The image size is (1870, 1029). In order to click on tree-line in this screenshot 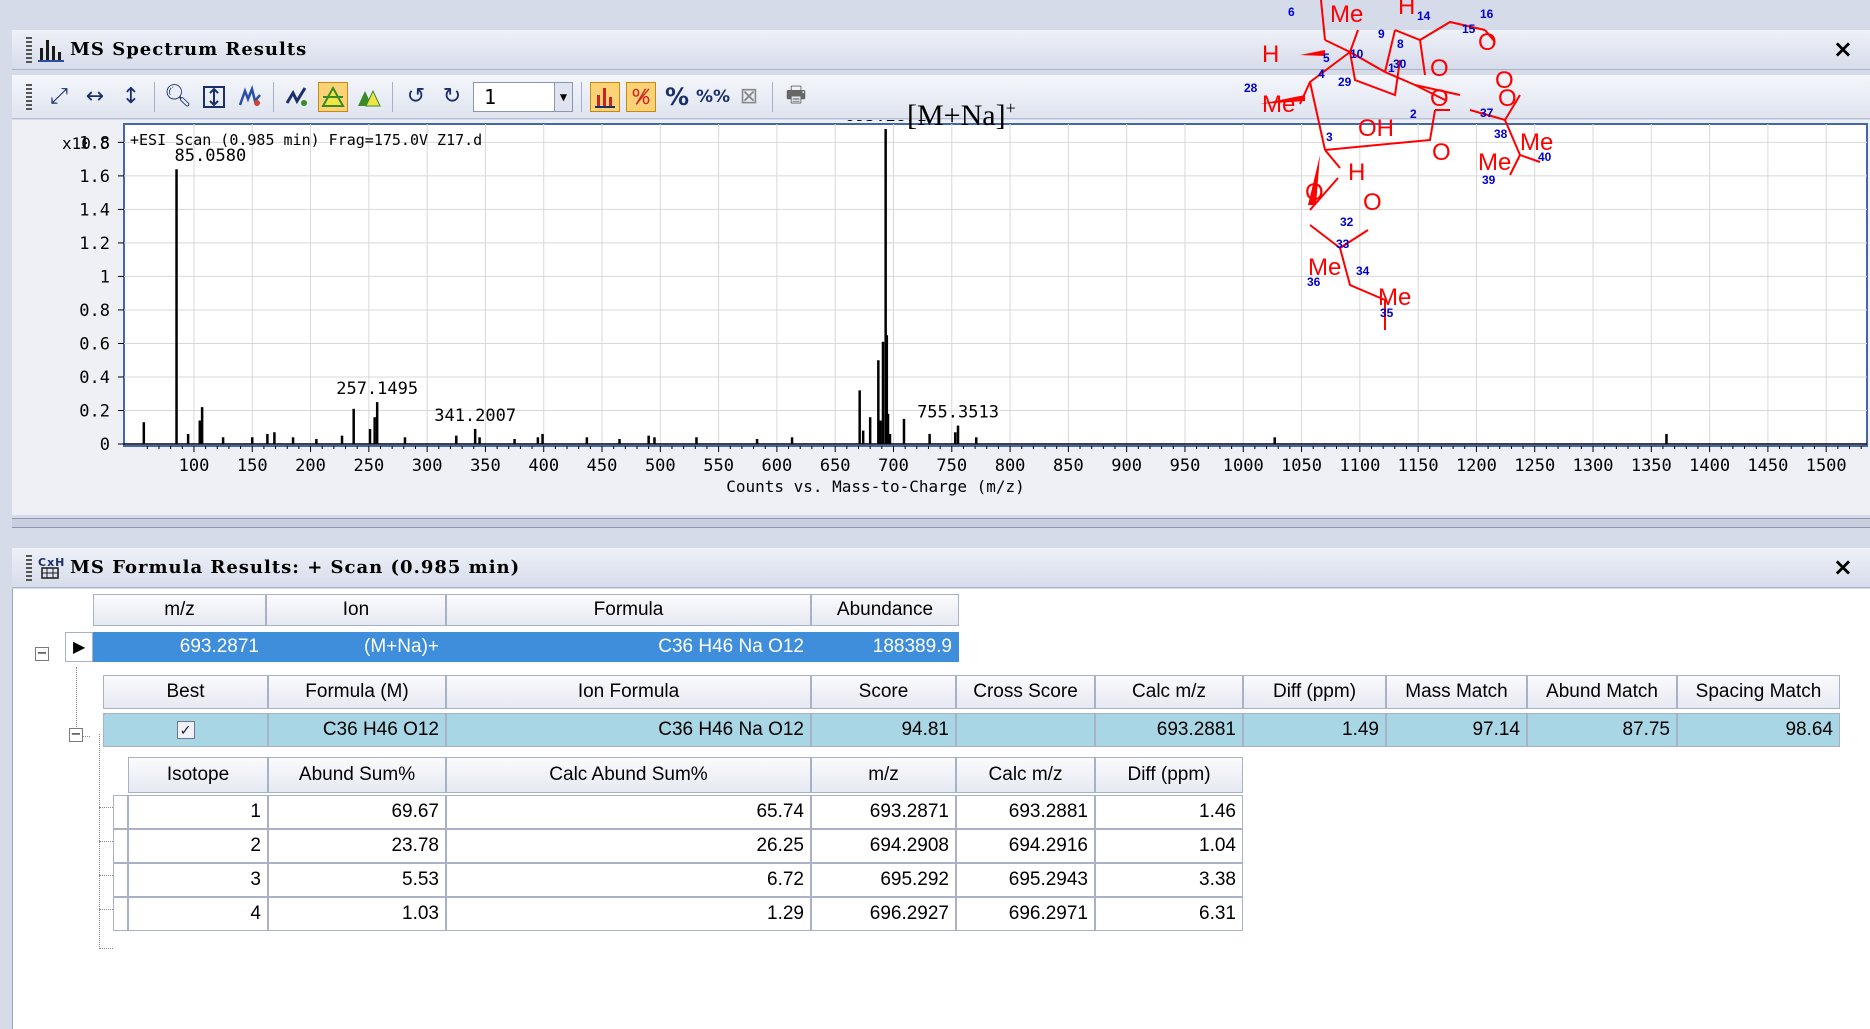, I will do `click(106, 807)`.